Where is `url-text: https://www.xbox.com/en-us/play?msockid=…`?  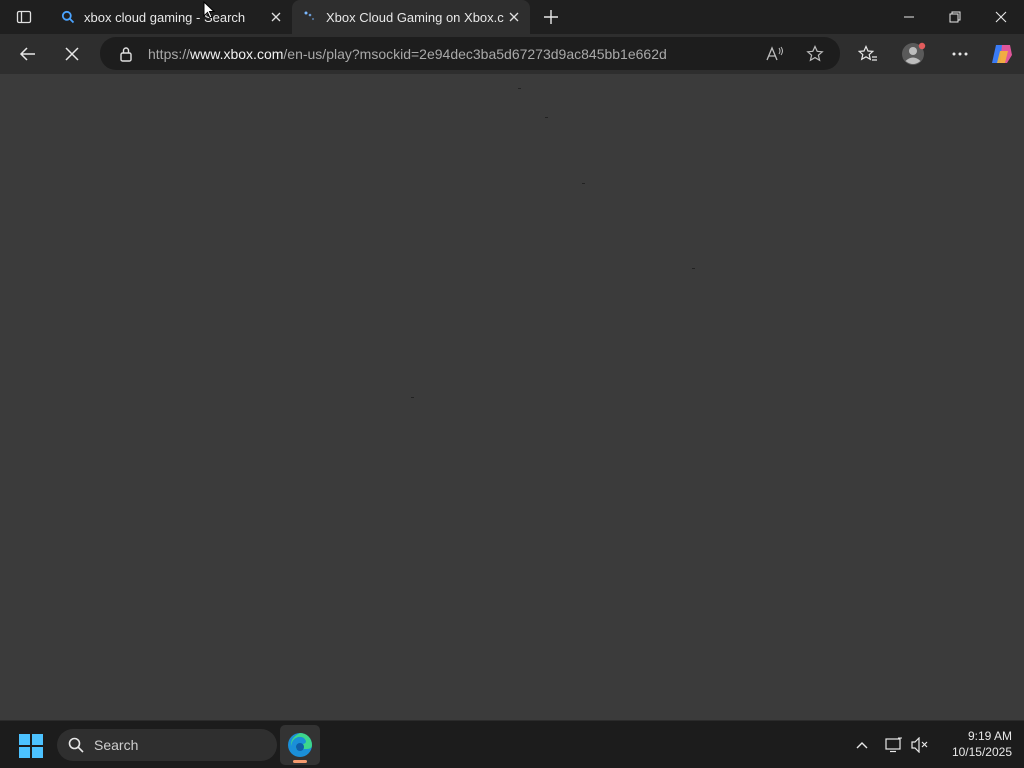 url-text: https://www.xbox.com/en-us/play?msockid=… is located at coordinates (407, 54).